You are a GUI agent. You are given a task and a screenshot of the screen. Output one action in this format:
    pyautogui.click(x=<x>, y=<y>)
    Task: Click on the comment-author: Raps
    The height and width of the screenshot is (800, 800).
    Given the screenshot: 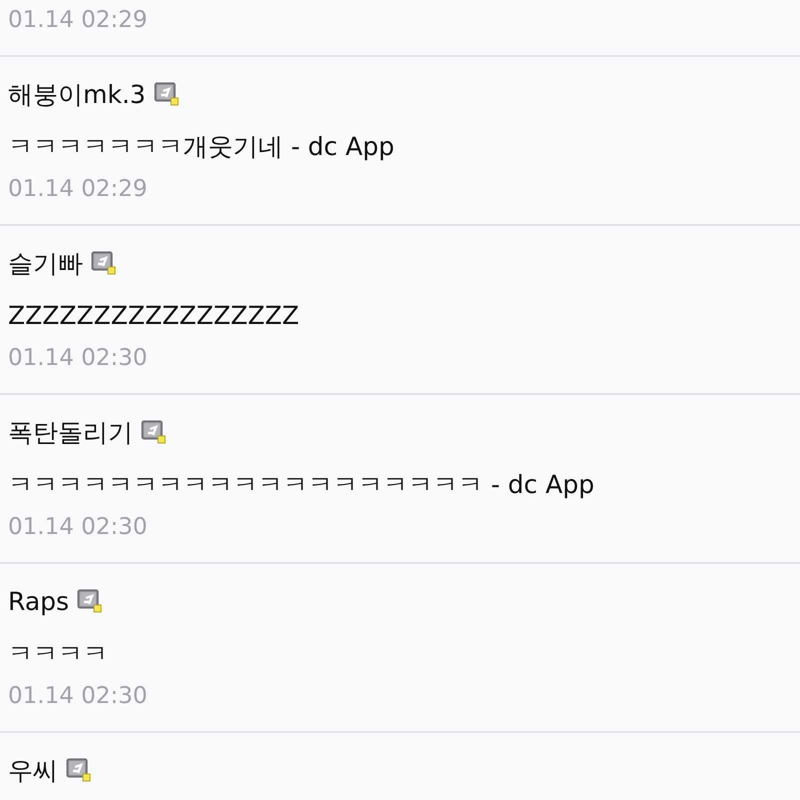 What is the action you would take?
    pyautogui.click(x=39, y=602)
    